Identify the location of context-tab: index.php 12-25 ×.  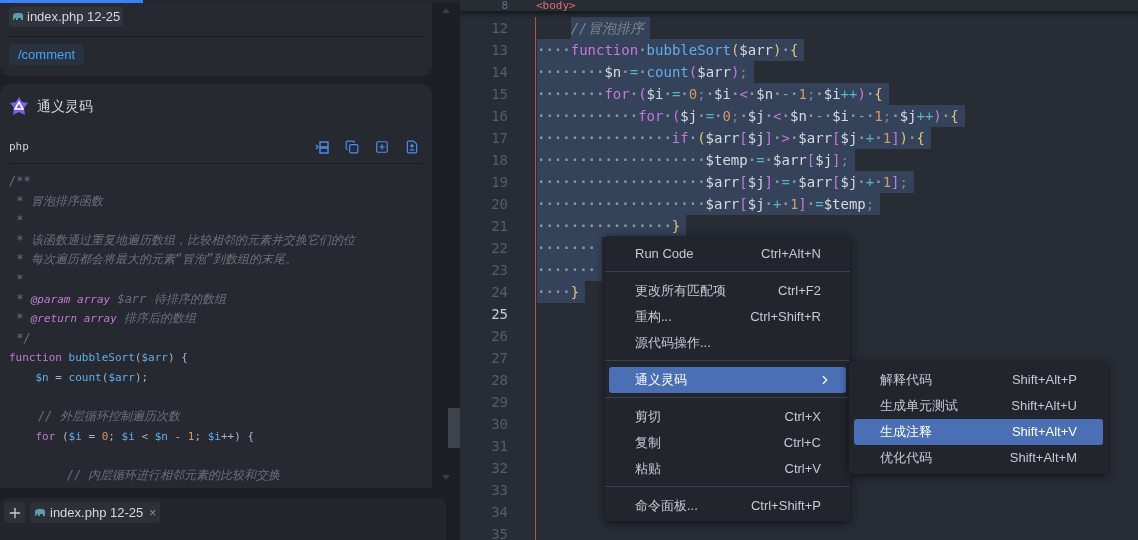
(95, 512).